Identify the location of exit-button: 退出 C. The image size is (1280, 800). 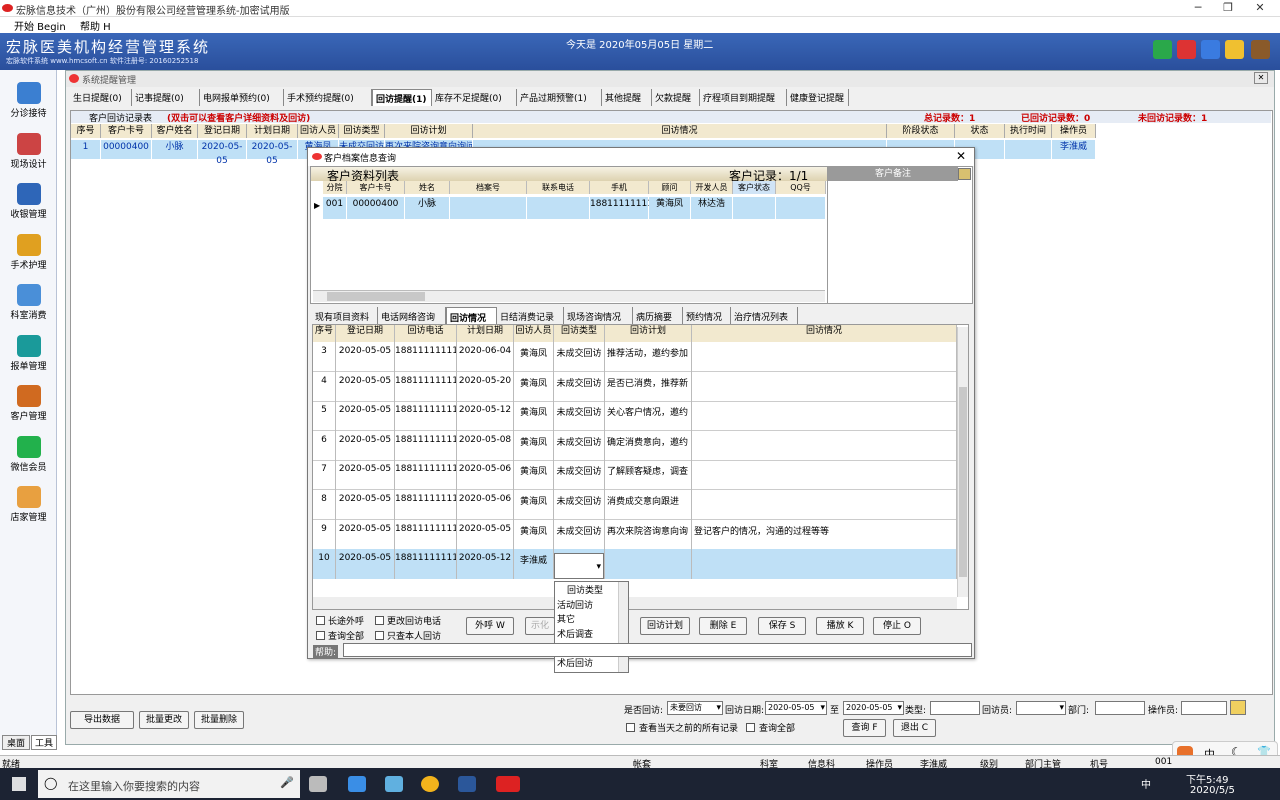
(914, 728).